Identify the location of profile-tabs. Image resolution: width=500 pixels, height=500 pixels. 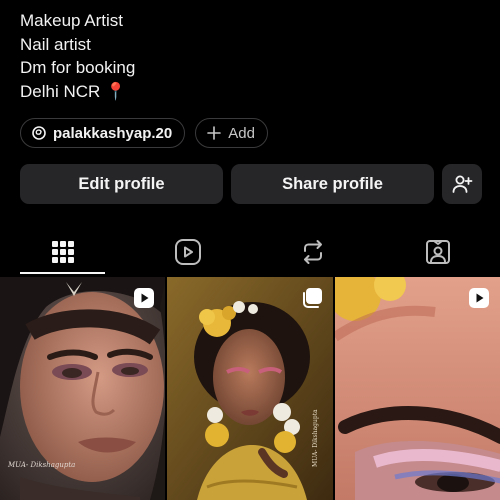
(250, 252).